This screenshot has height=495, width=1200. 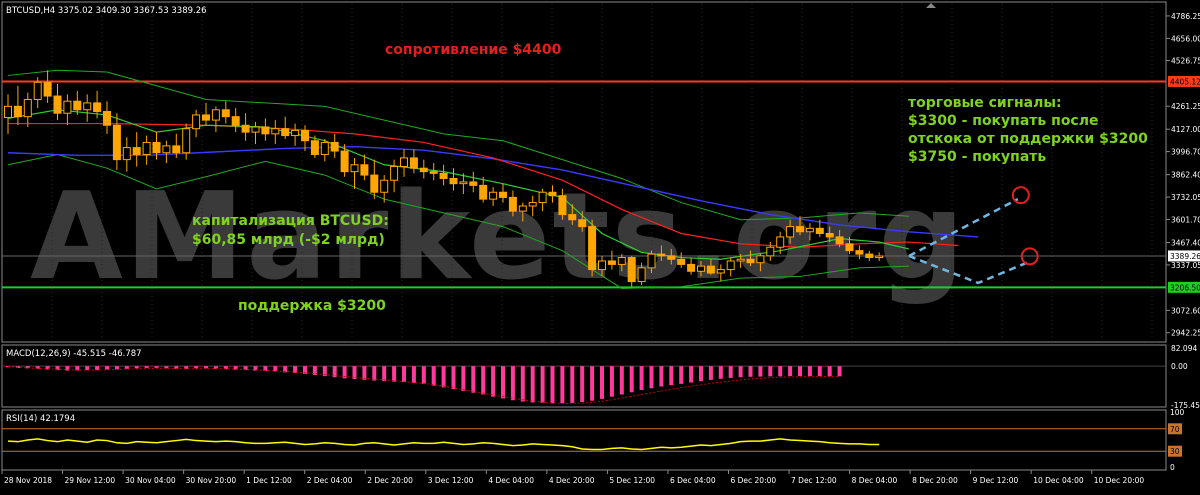 What do you see at coordinates (1185, 197) in the screenshot?
I see `price-tick-label: 3732.05` at bounding box center [1185, 197].